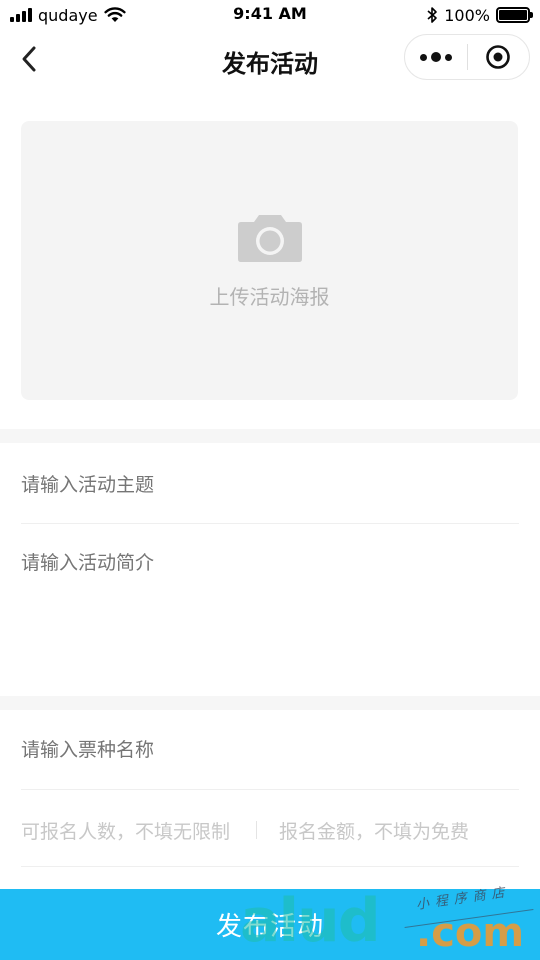 The height and width of the screenshot is (960, 540). Describe the element at coordinates (257, 830) in the screenshot. I see `vertical-divider` at that location.